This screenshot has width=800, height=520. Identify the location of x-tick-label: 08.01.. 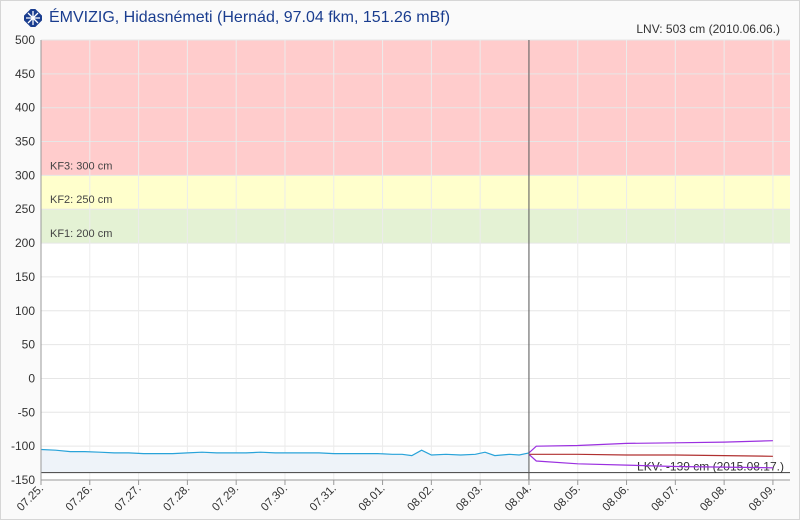
(372, 498).